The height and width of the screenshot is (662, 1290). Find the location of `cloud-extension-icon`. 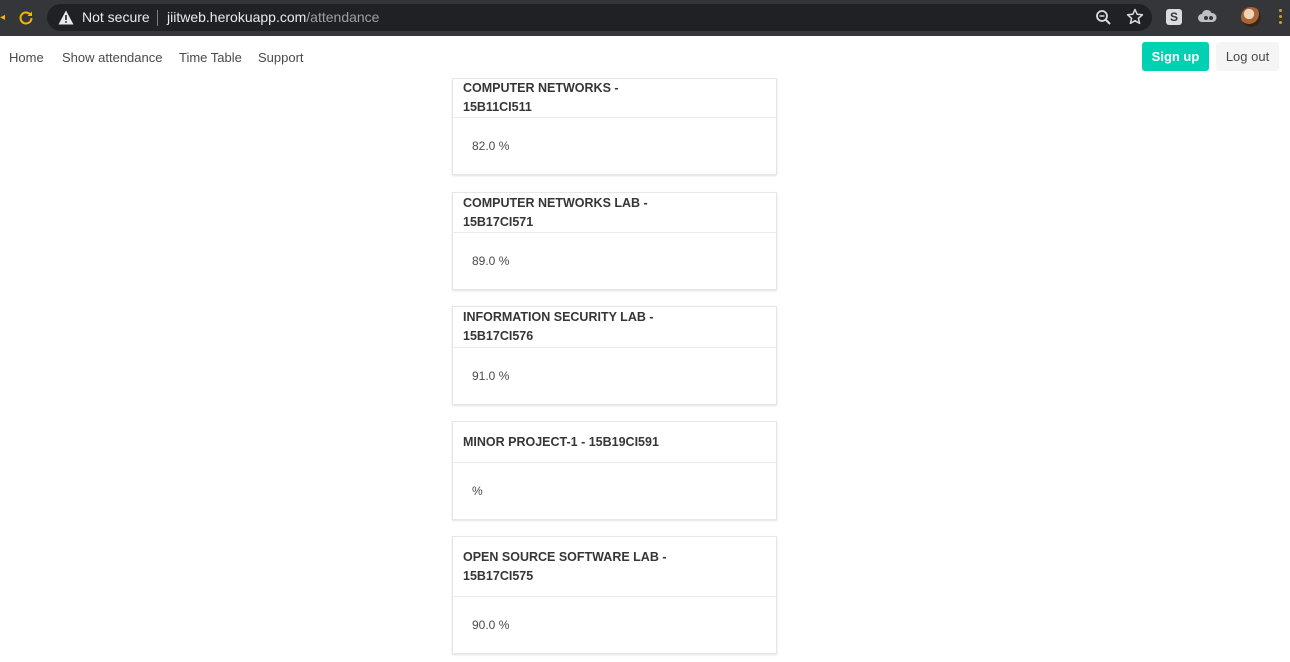

cloud-extension-icon is located at coordinates (1207, 17).